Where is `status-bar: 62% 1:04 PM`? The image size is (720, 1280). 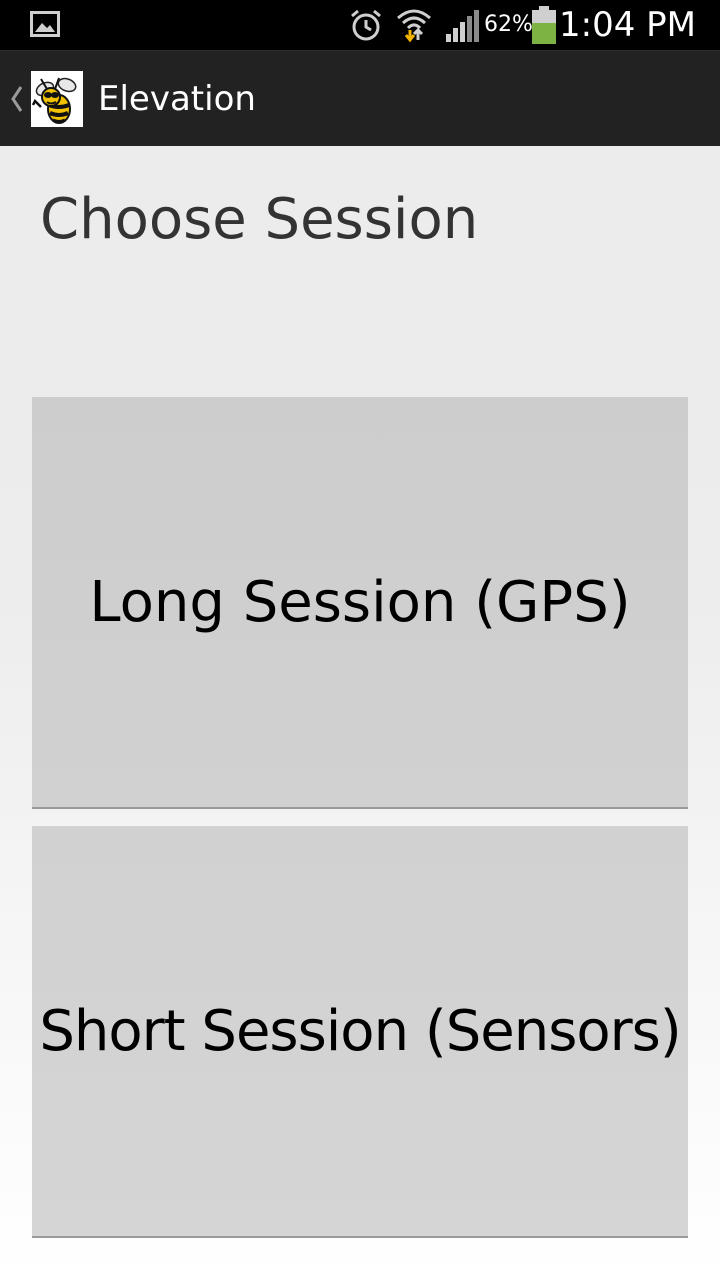
status-bar: 62% 1:04 PM is located at coordinates (360, 25).